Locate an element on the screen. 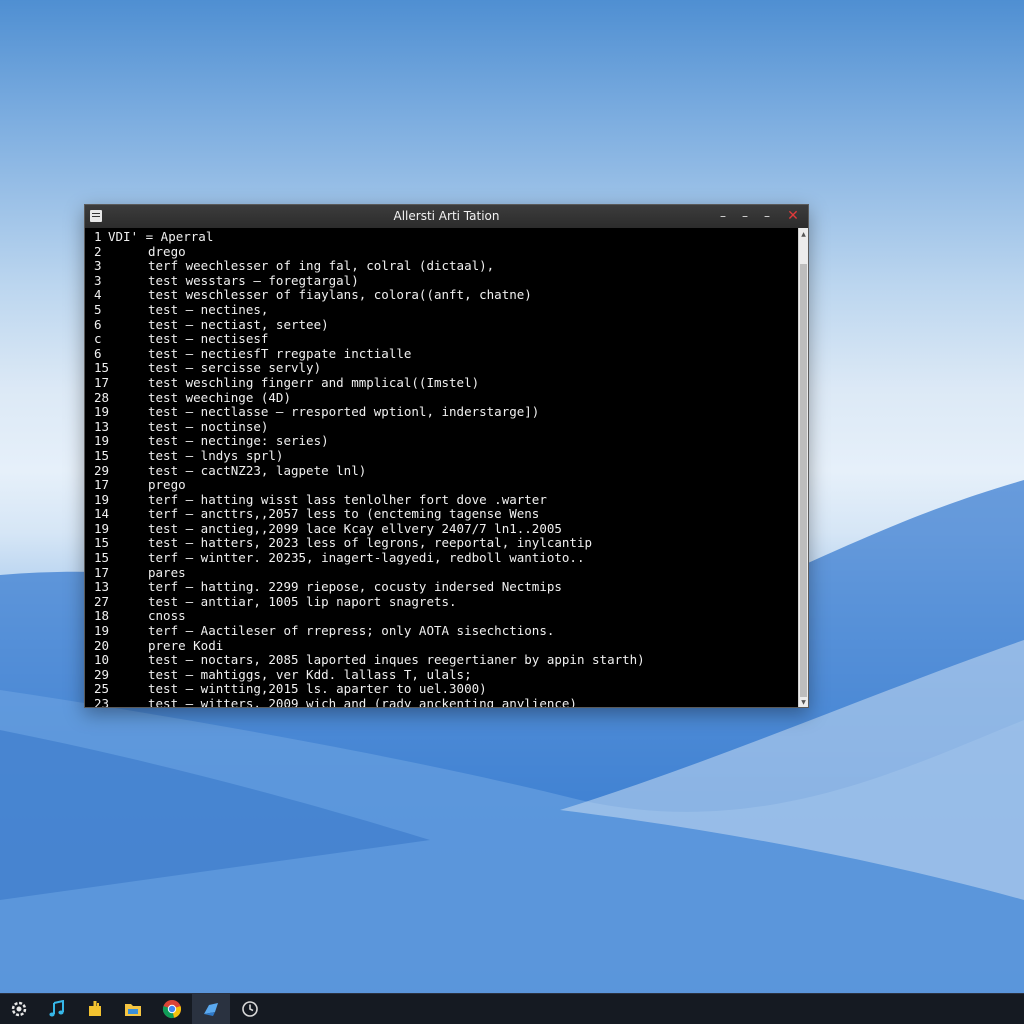  line-number: 29 is located at coordinates (102, 470).